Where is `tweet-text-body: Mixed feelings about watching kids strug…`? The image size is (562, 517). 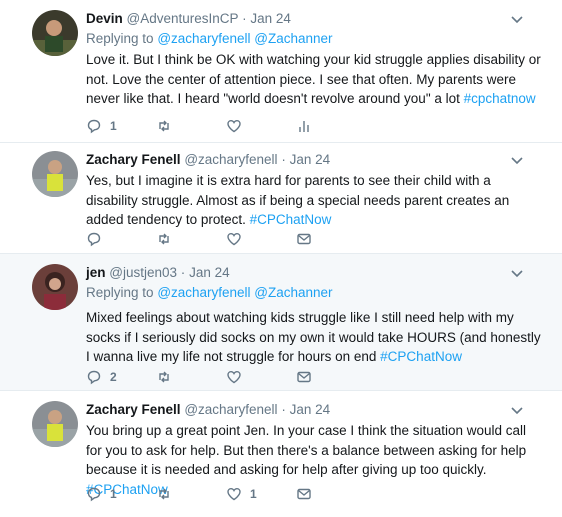 tweet-text-body: Mixed feelings about watching kids strug… is located at coordinates (313, 337).